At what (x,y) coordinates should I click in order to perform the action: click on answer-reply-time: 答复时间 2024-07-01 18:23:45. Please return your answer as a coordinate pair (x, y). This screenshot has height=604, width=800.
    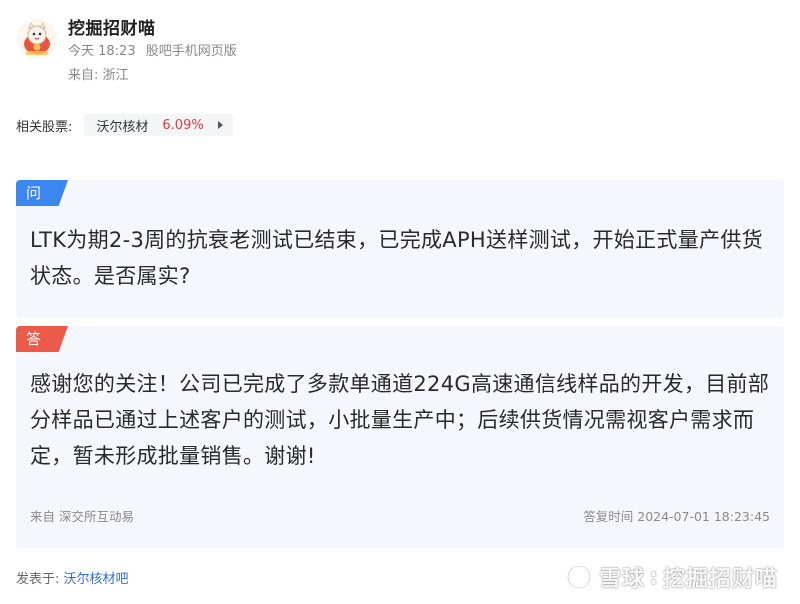
    Looking at the image, I should click on (676, 516).